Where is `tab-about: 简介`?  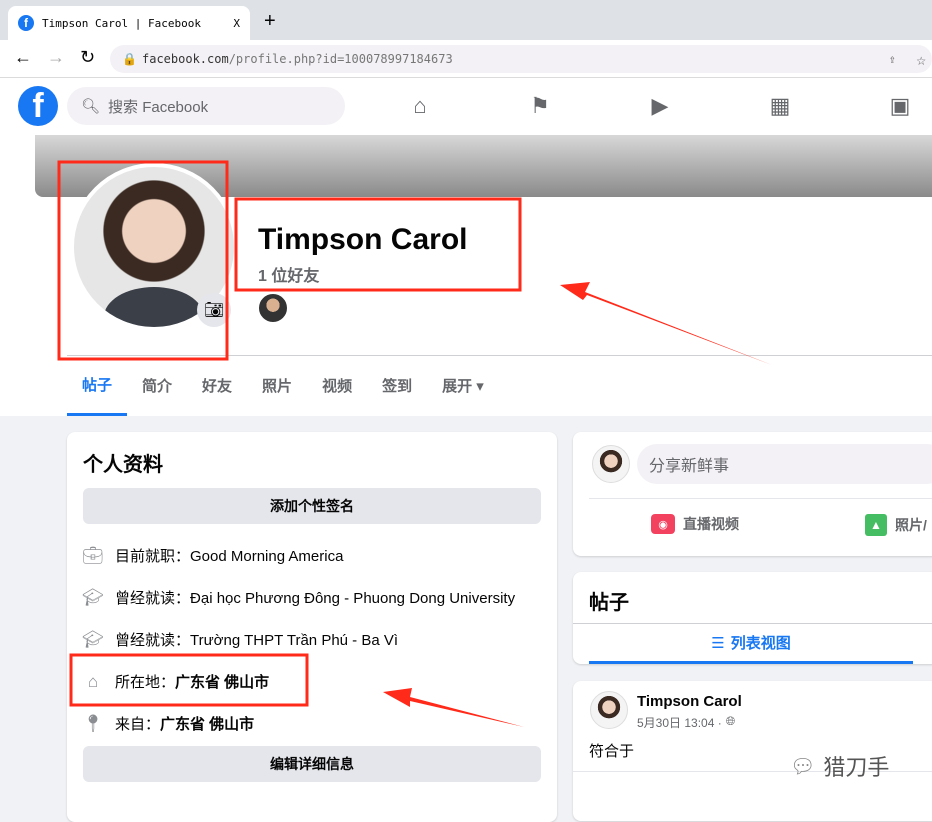
tab-about: 简介 is located at coordinates (157, 385).